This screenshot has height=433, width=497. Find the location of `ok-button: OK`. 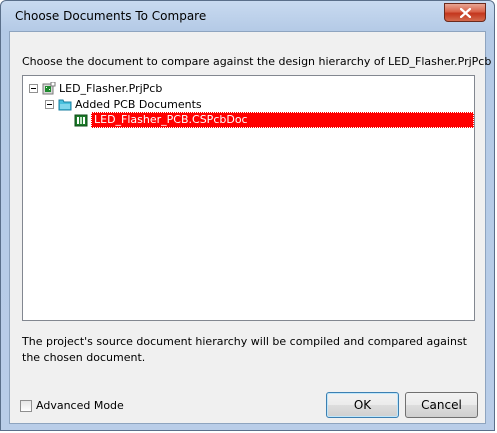

ok-button: OK is located at coordinates (362, 405).